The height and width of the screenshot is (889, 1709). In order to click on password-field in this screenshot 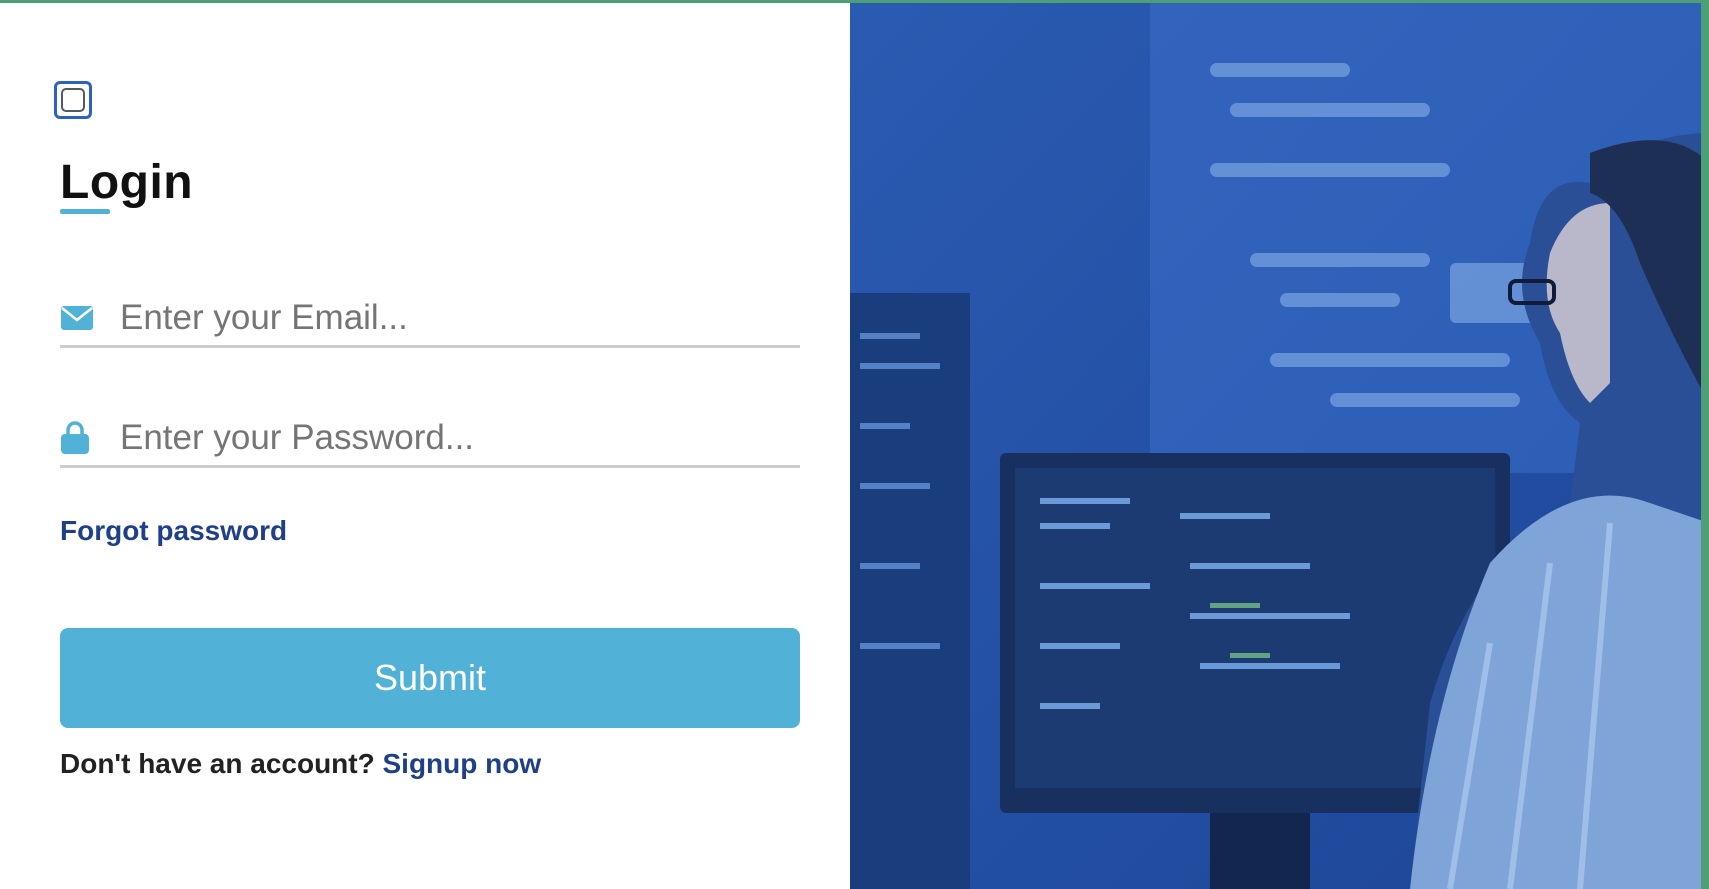, I will do `click(430, 439)`.